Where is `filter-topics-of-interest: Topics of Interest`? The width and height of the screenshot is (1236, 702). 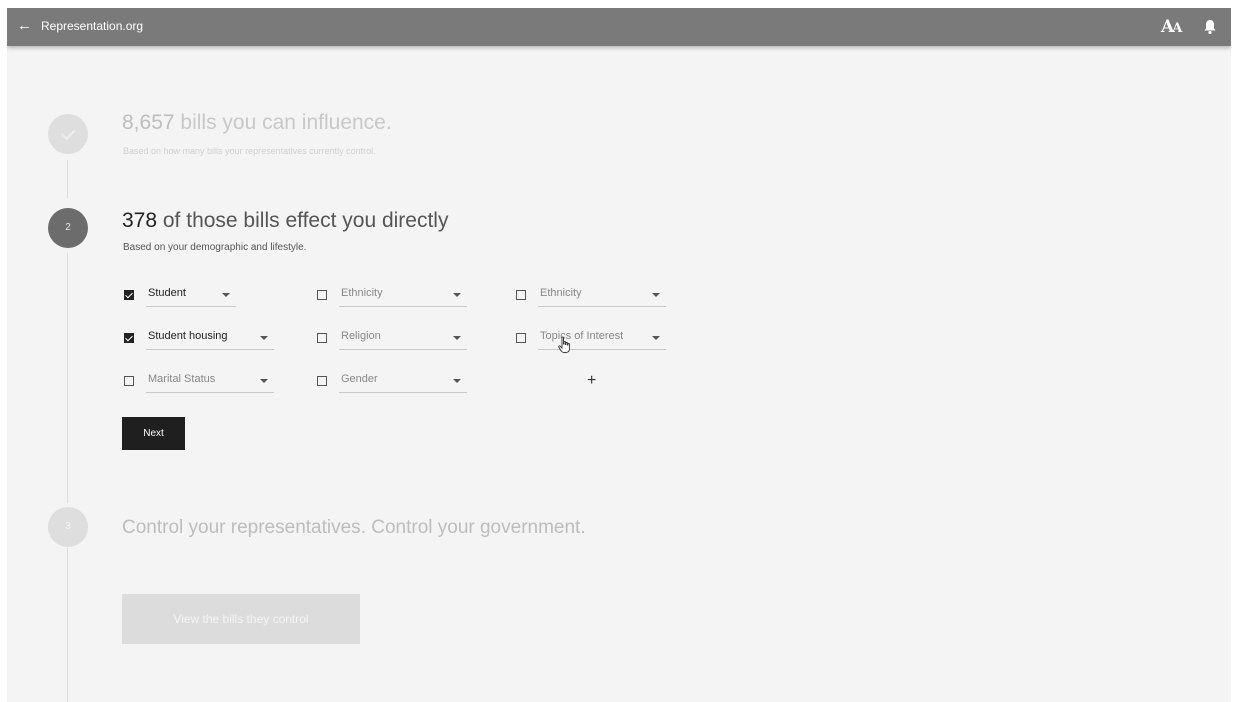 filter-topics-of-interest: Topics of Interest is located at coordinates (591, 340).